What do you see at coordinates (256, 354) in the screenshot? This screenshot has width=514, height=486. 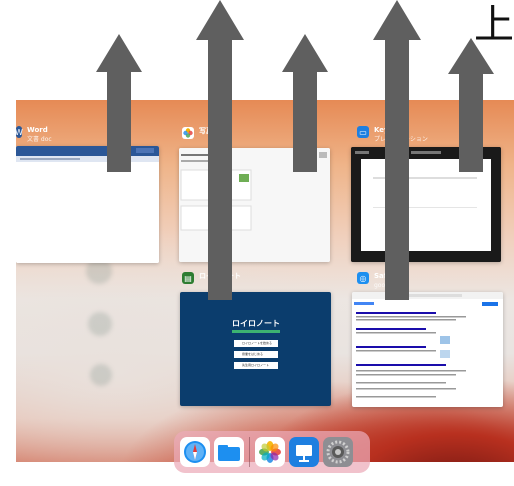 I see `roilo-menu-item: 授業をはじめる` at bounding box center [256, 354].